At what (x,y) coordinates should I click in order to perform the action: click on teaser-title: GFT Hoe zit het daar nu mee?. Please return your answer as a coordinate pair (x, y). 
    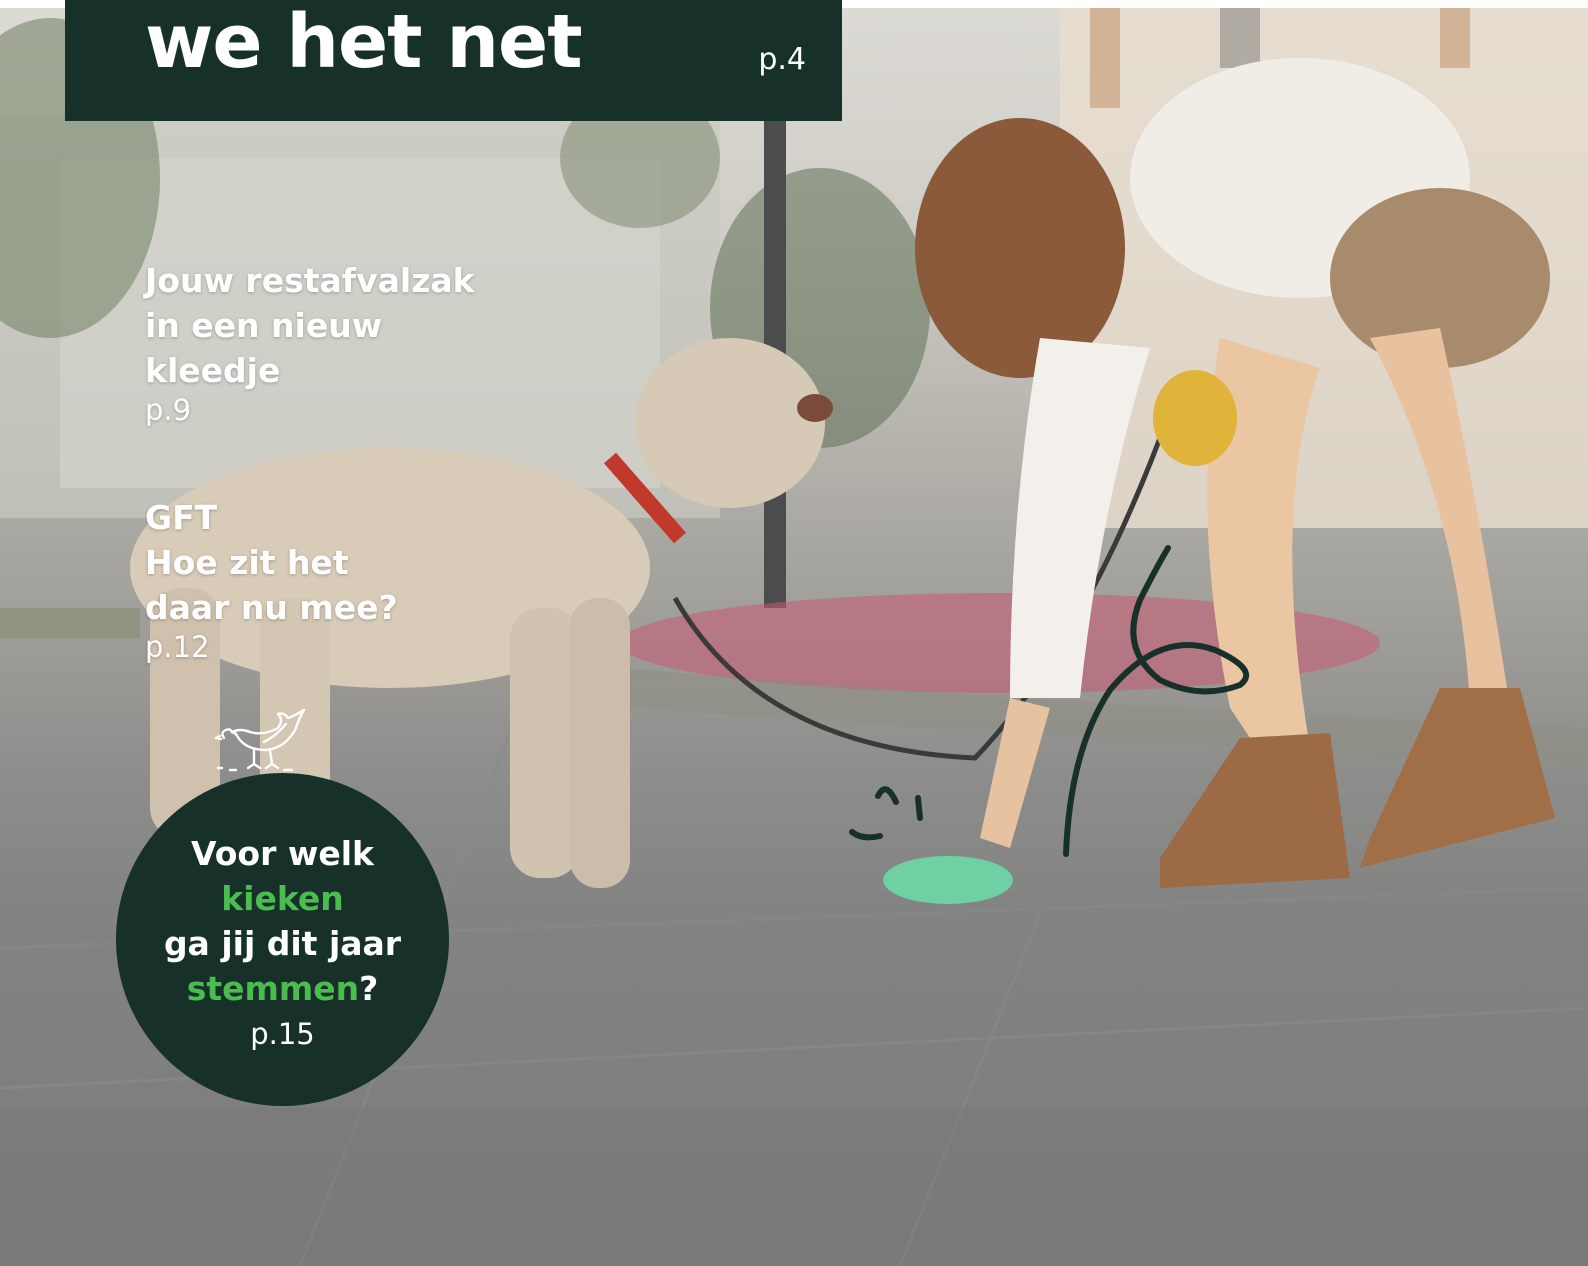
    Looking at the image, I should click on (271, 562).